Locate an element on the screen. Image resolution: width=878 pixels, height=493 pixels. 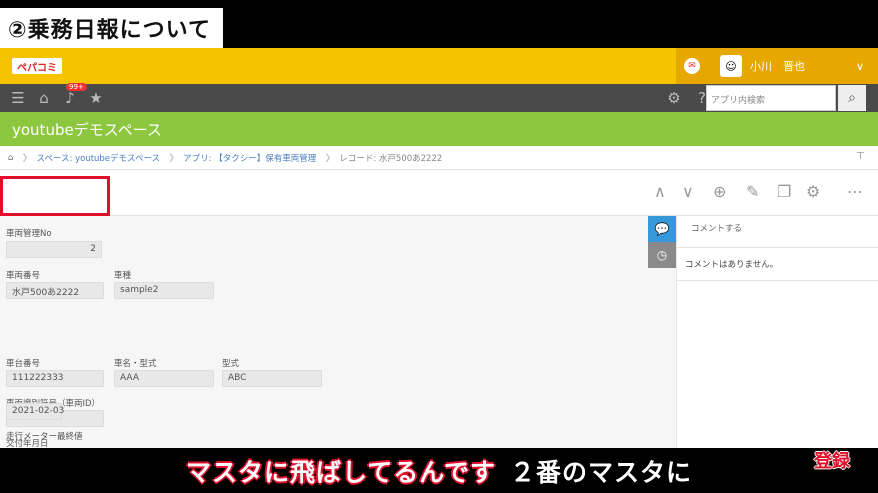
pin-icon: ⊤ is located at coordinates (860, 156).